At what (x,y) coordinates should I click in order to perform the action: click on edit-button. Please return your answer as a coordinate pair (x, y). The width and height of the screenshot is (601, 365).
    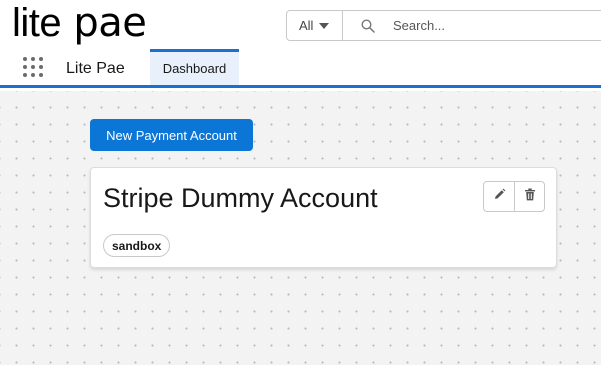
    Looking at the image, I should click on (499, 196).